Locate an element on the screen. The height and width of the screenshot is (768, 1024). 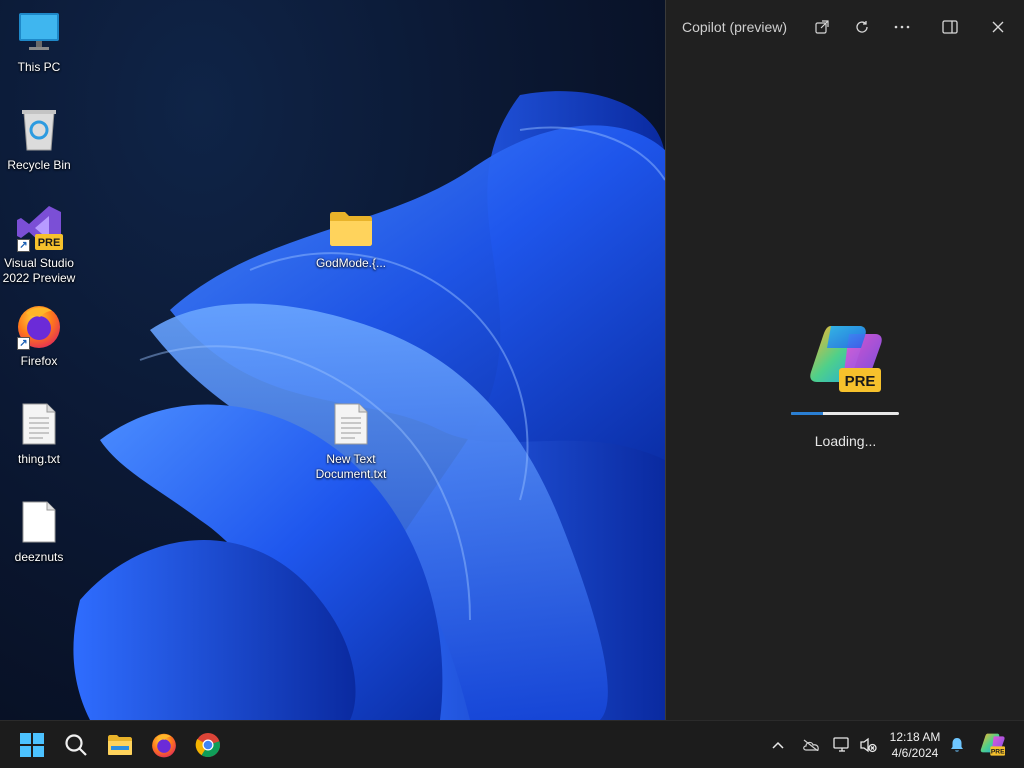
refresh-button is located at coordinates (862, 27).